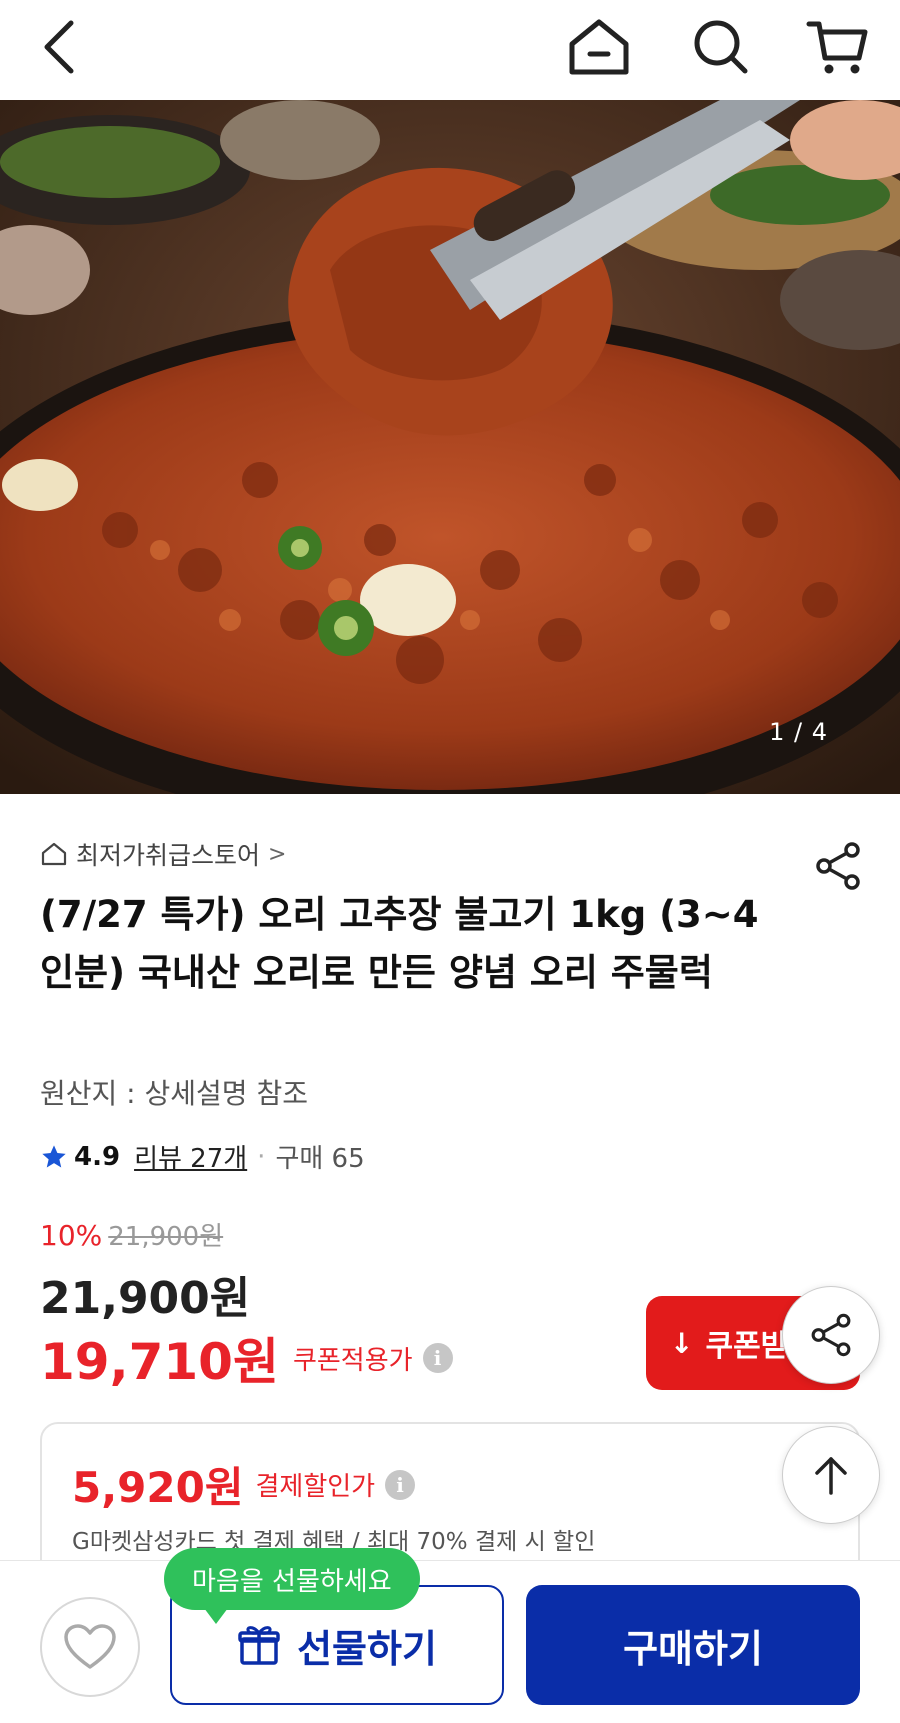 The height and width of the screenshot is (1723, 900). What do you see at coordinates (168, 855) in the screenshot?
I see `store-name: 최저가취급스토어` at bounding box center [168, 855].